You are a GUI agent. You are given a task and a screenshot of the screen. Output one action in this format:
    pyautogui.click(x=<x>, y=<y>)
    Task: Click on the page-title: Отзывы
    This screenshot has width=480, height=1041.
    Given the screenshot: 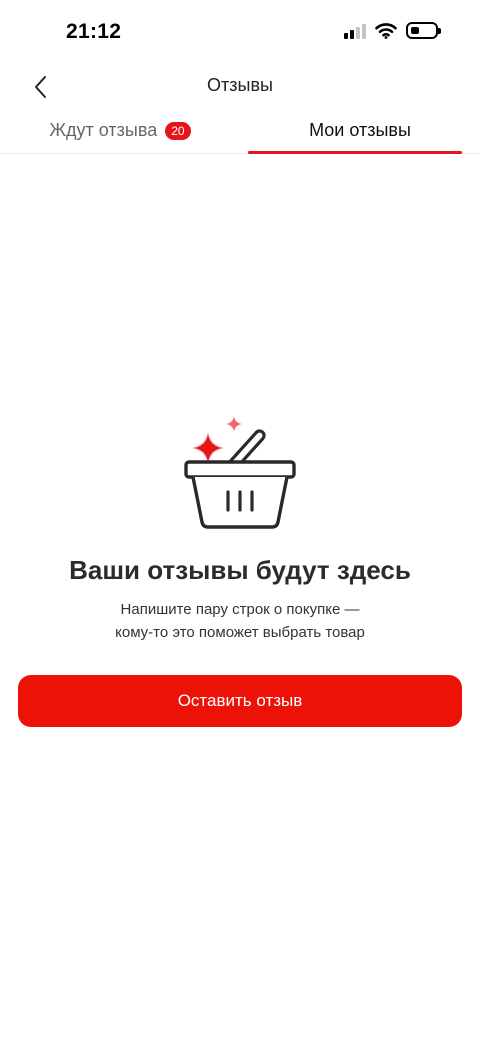 What is the action you would take?
    pyautogui.click(x=240, y=85)
    